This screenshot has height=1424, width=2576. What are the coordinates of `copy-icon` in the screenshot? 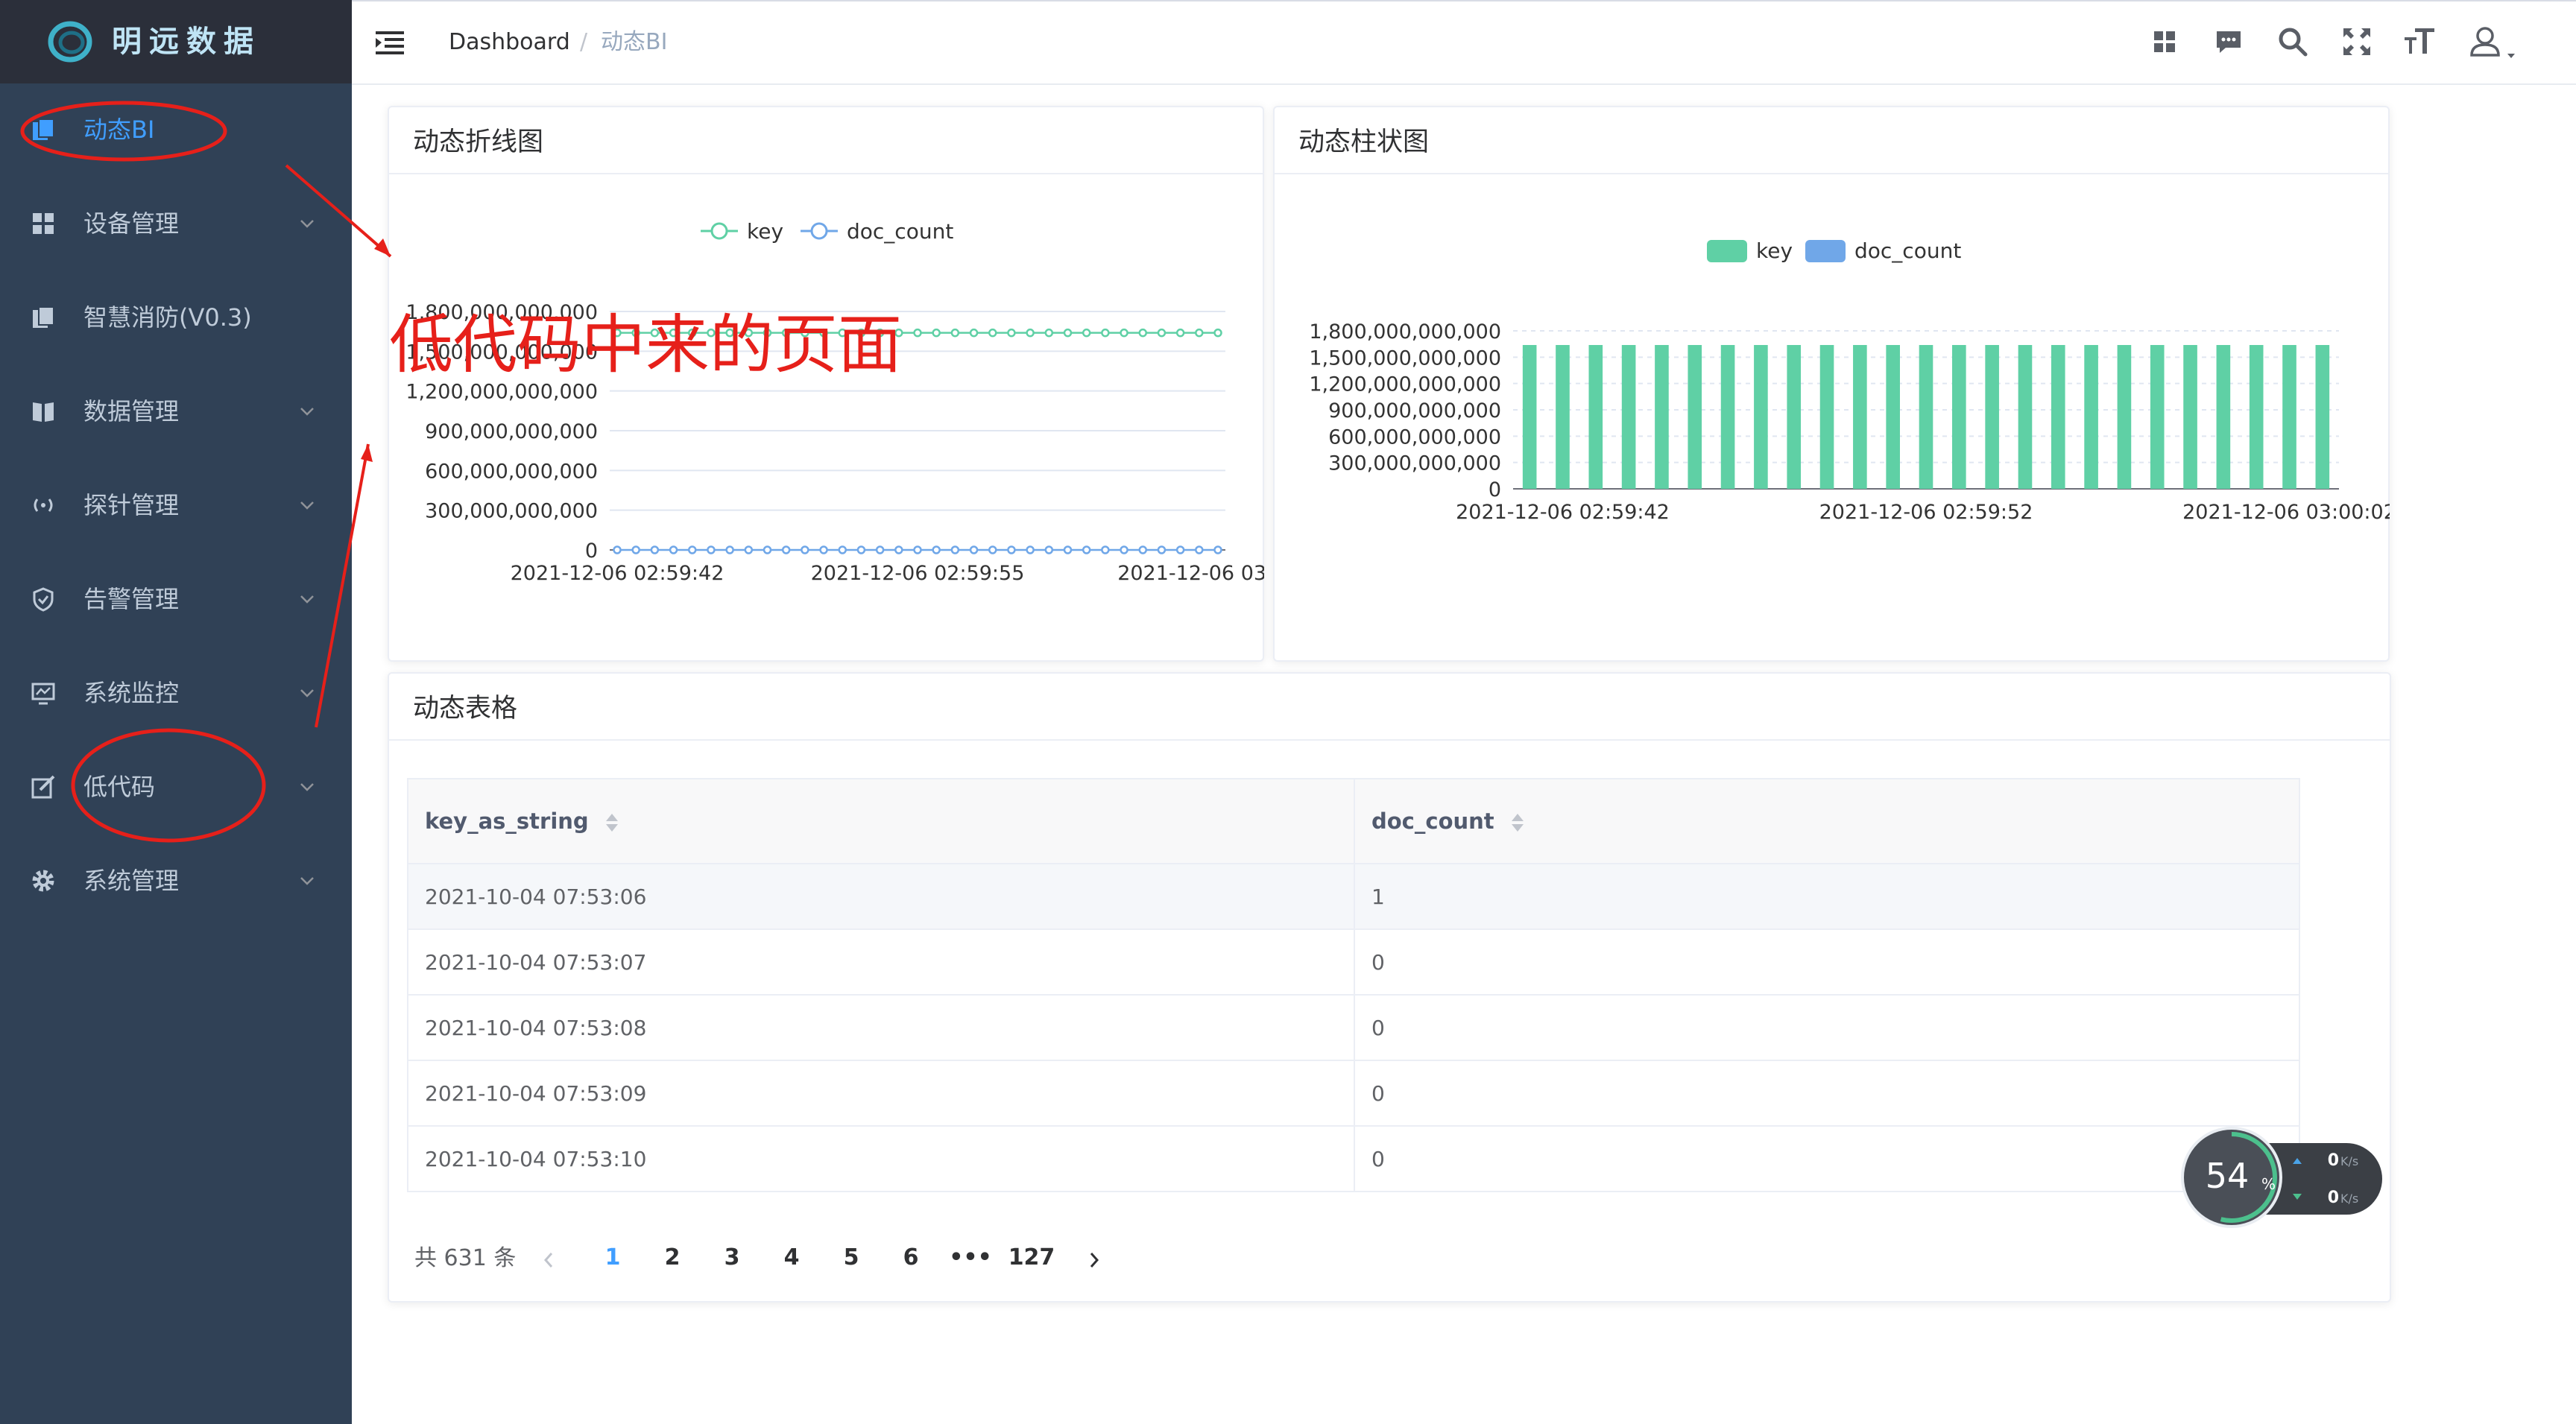 It's located at (43, 317).